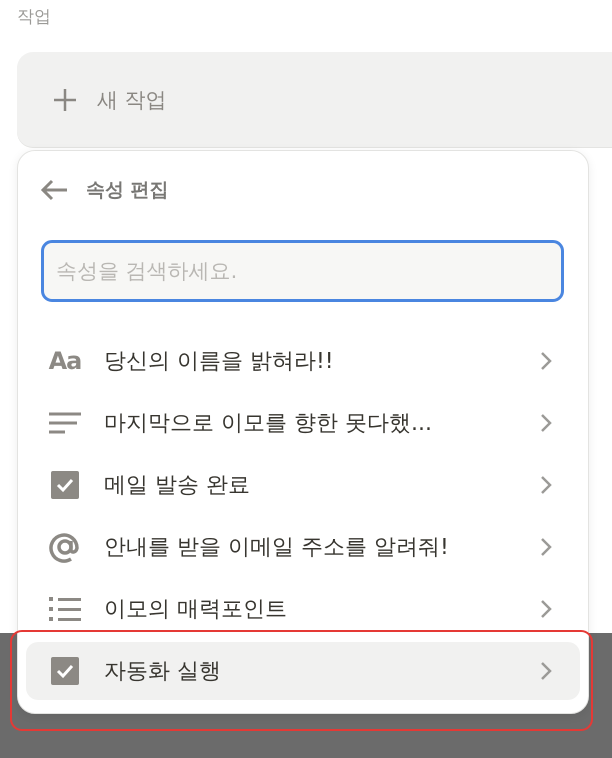 The height and width of the screenshot is (758, 612). I want to click on property-item: 이모의 매력포인트, so click(303, 609).